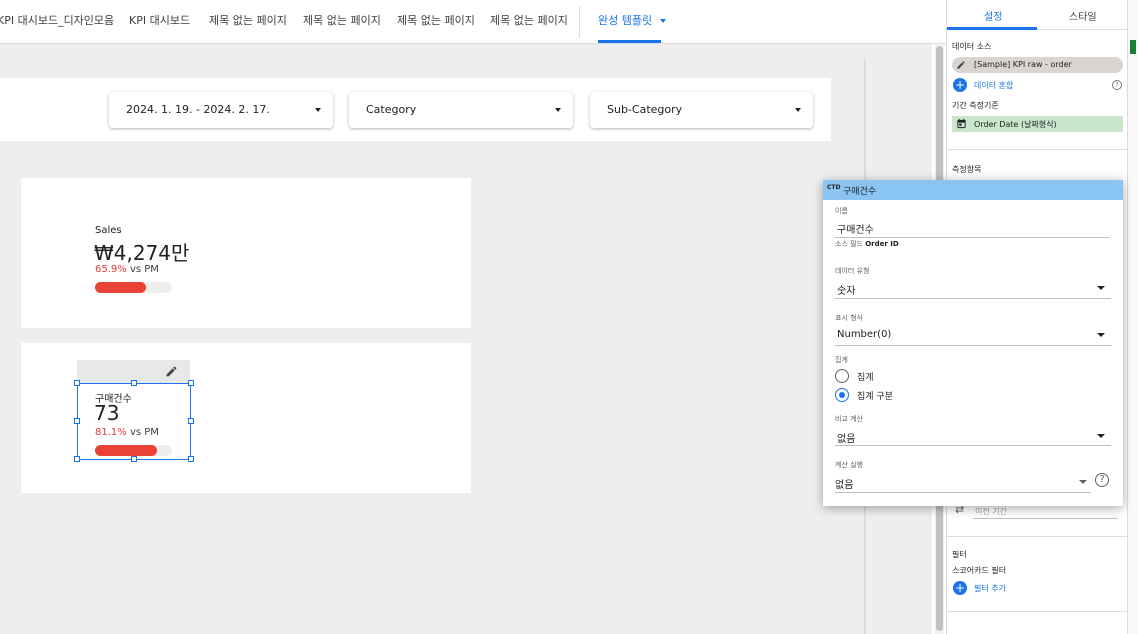  Describe the element at coordinates (991, 511) in the screenshot. I see `comparison-range-value: 이전 기간` at that location.